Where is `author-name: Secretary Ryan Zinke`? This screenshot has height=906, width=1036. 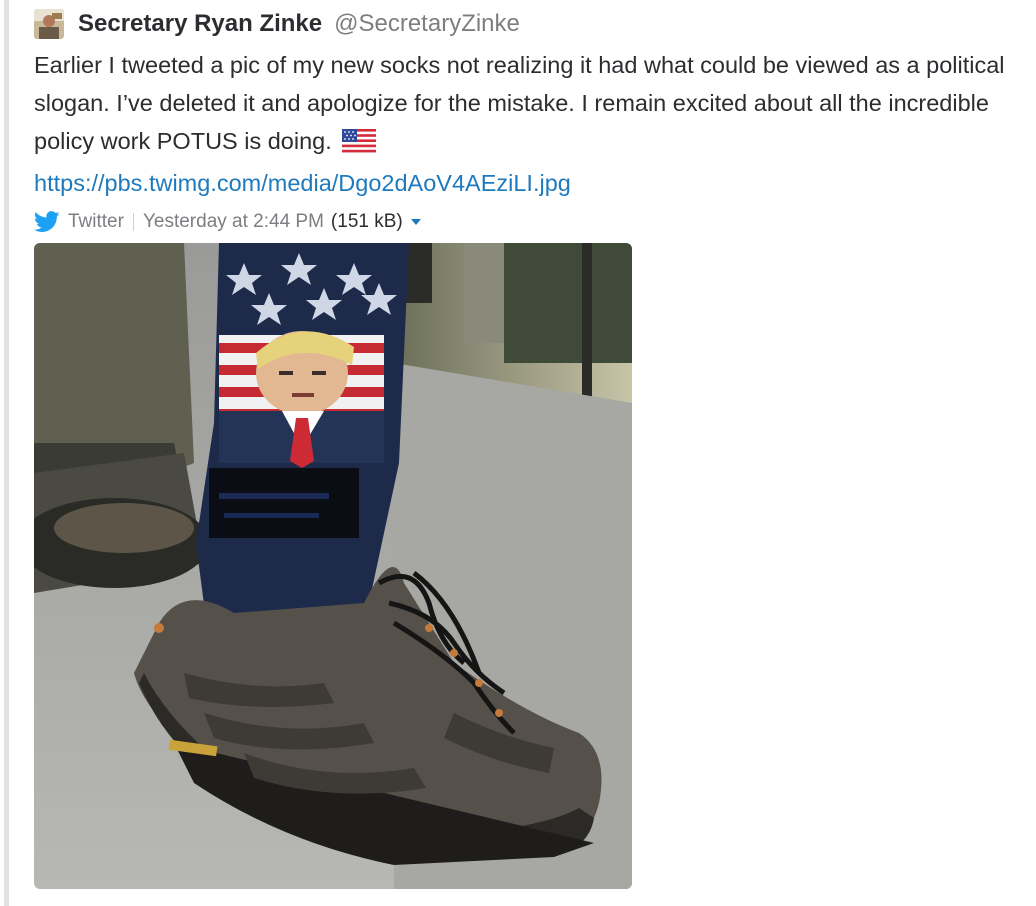 author-name: Secretary Ryan Zinke is located at coordinates (200, 24).